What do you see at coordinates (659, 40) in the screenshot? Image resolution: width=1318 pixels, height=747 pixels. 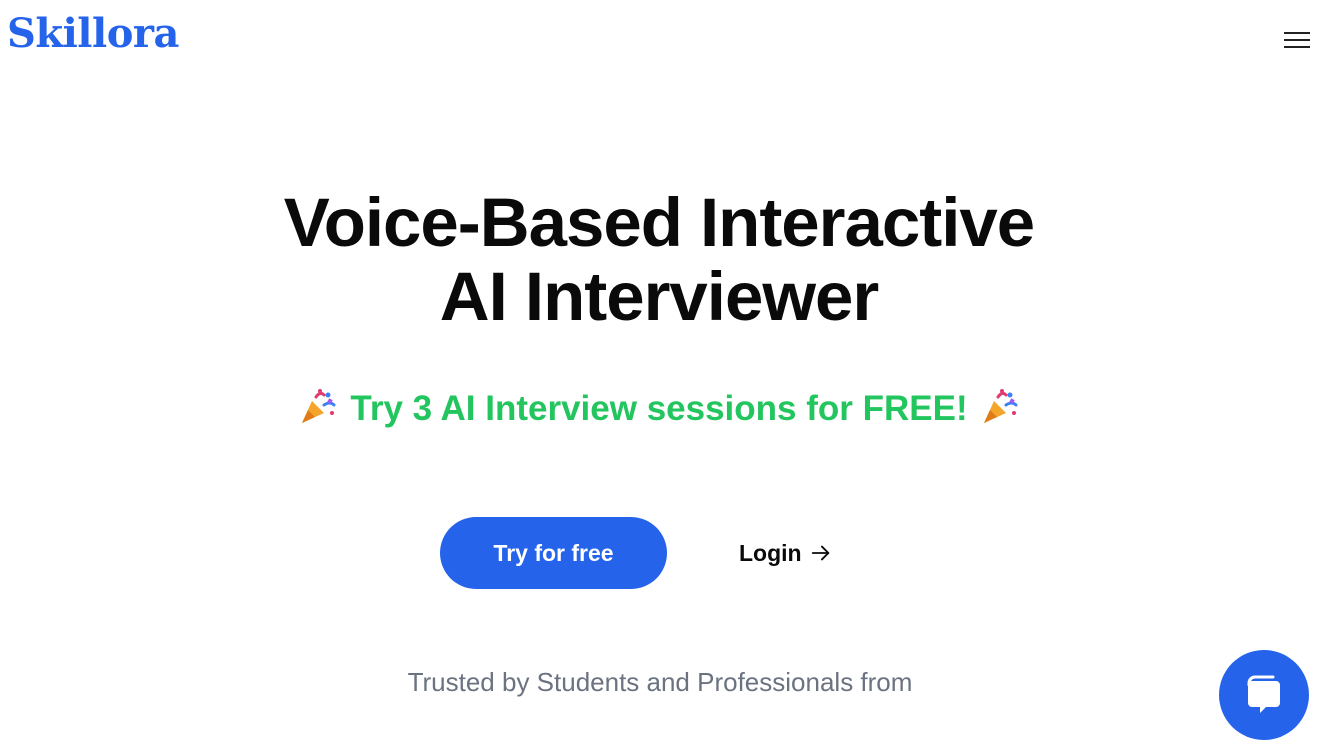 I see `header: Skillora` at bounding box center [659, 40].